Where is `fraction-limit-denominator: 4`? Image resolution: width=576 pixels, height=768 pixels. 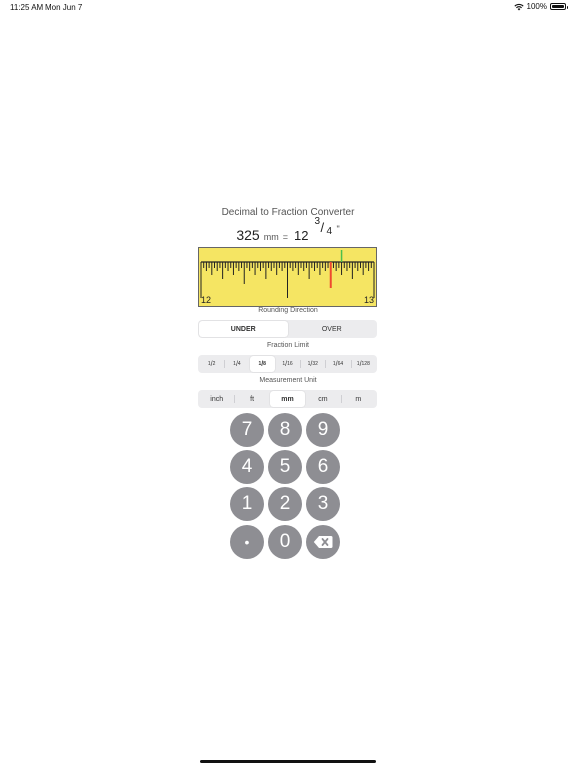 fraction-limit-denominator: 4 is located at coordinates (239, 364).